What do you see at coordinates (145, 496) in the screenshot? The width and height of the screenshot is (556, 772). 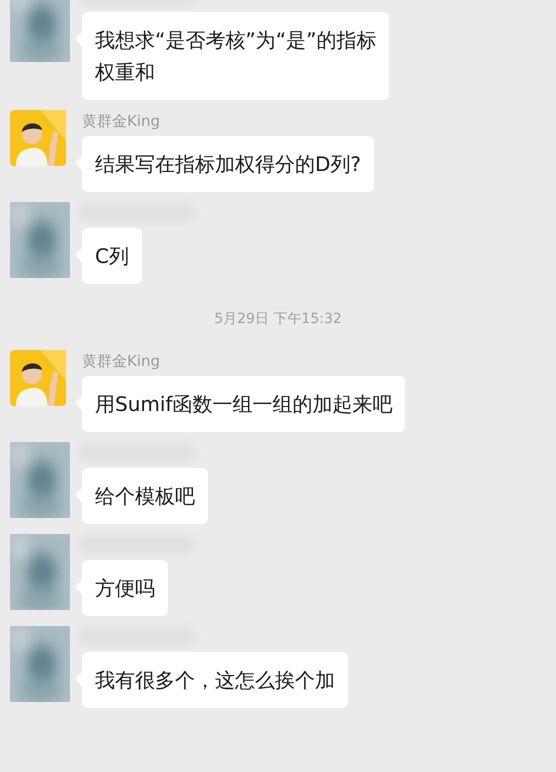 I see `message-bubble: 给个模板吧` at bounding box center [145, 496].